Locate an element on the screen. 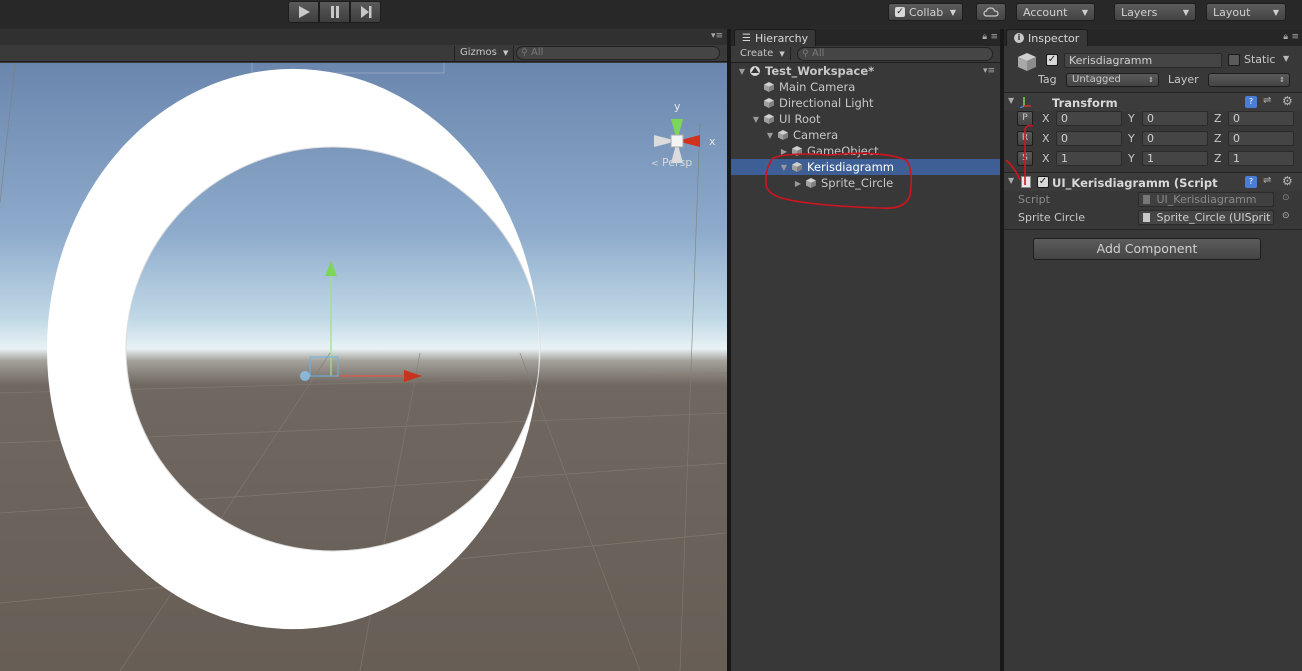 Image resolution: width=1302 pixels, height=671 pixels. sprite-circle-value: Sprite_Circle (UISprit is located at coordinates (1213, 217).